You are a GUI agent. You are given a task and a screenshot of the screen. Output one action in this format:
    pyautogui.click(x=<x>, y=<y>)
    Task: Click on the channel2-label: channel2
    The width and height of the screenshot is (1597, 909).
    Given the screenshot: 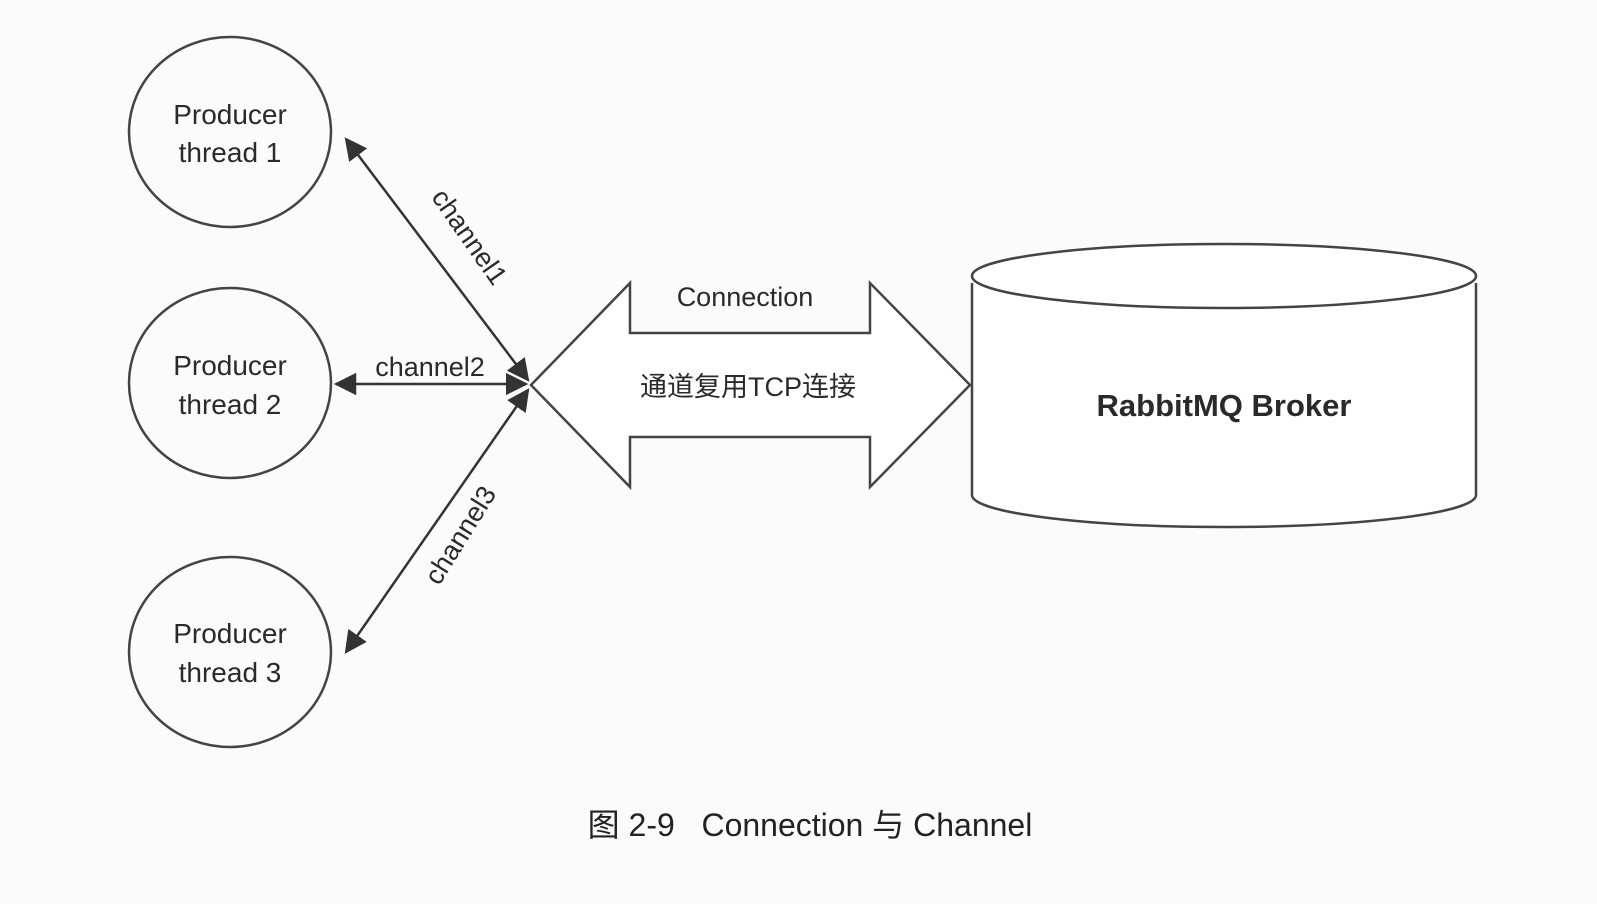 What is the action you would take?
    pyautogui.click(x=430, y=367)
    